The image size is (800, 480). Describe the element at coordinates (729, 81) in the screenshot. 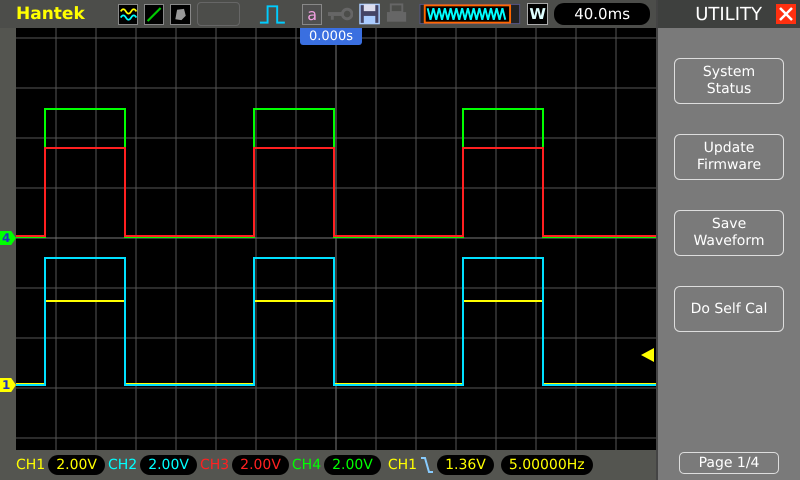

I see `menu-button: System Status` at that location.